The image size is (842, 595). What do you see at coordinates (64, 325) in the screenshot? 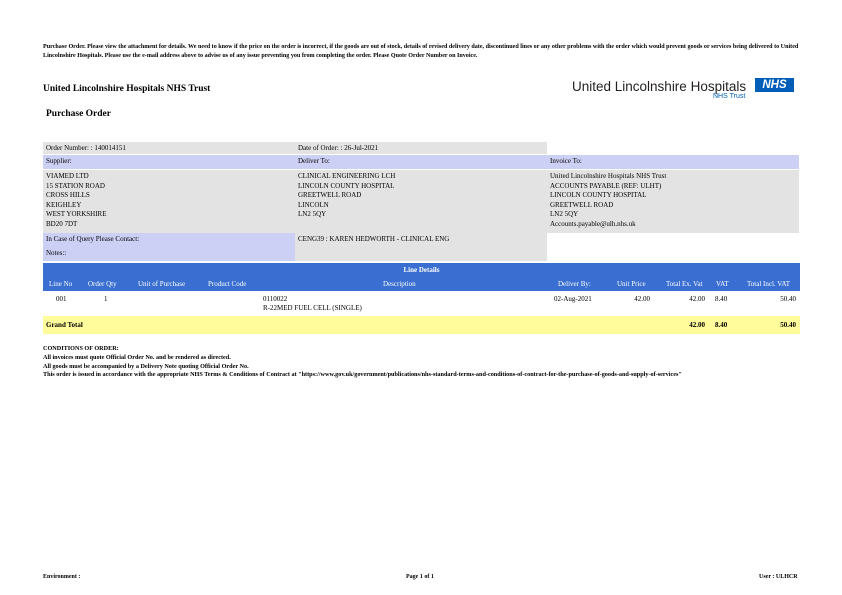
I see `grand-total-label: Grand Total` at bounding box center [64, 325].